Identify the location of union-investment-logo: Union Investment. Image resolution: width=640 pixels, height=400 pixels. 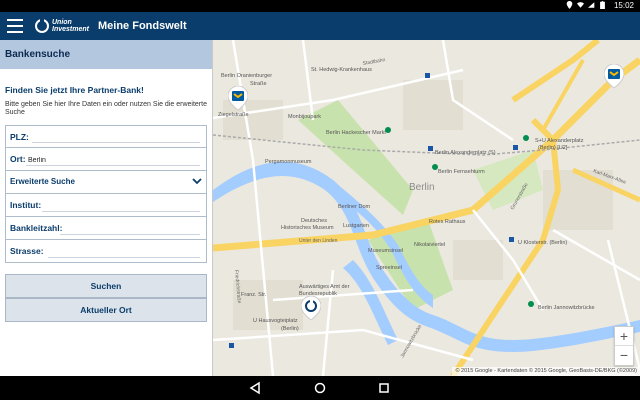
(62, 26).